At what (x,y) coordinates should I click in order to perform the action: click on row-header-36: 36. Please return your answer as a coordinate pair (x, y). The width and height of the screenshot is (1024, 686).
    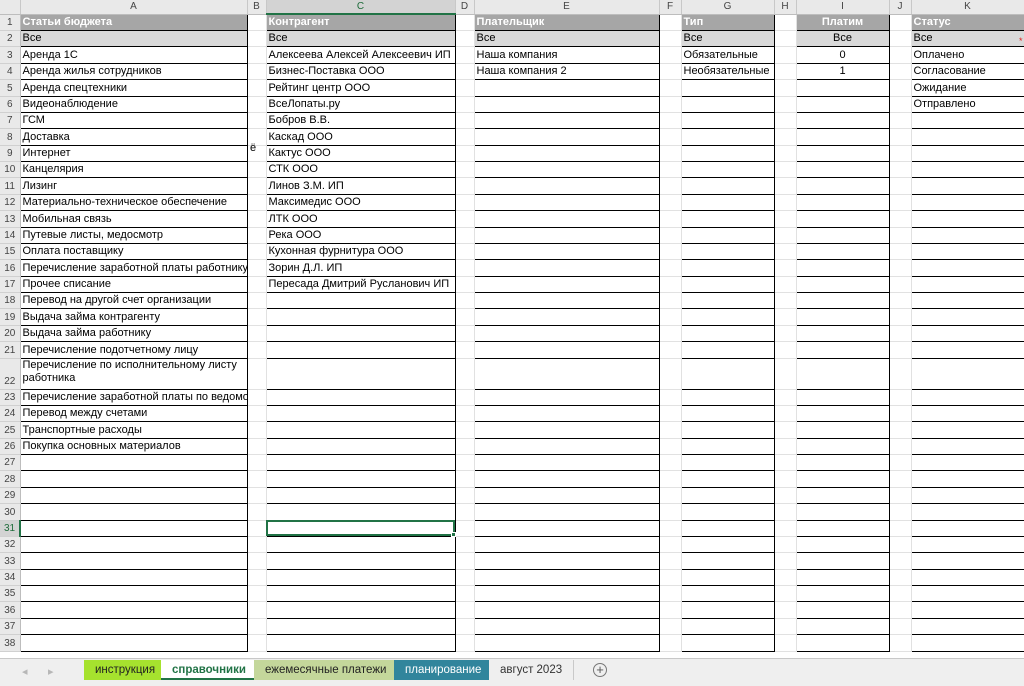
    Looking at the image, I should click on (10, 610).